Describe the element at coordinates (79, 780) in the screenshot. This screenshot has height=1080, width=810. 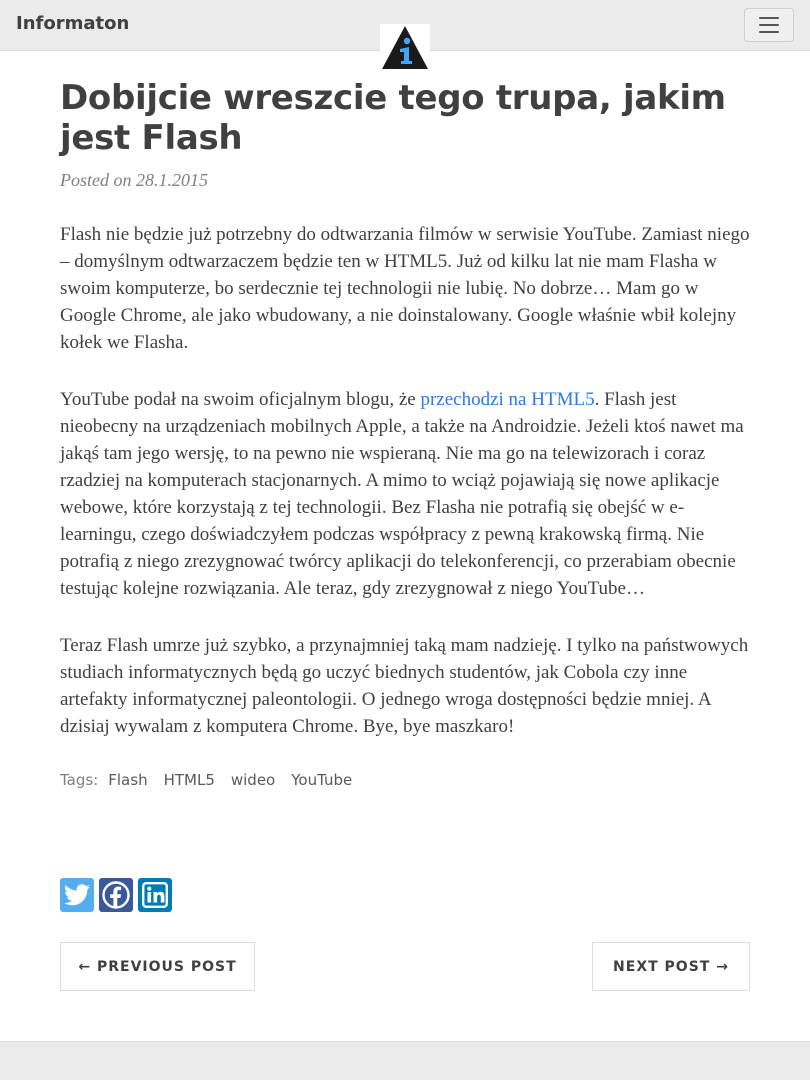
I see `tags-label: Tags:` at that location.